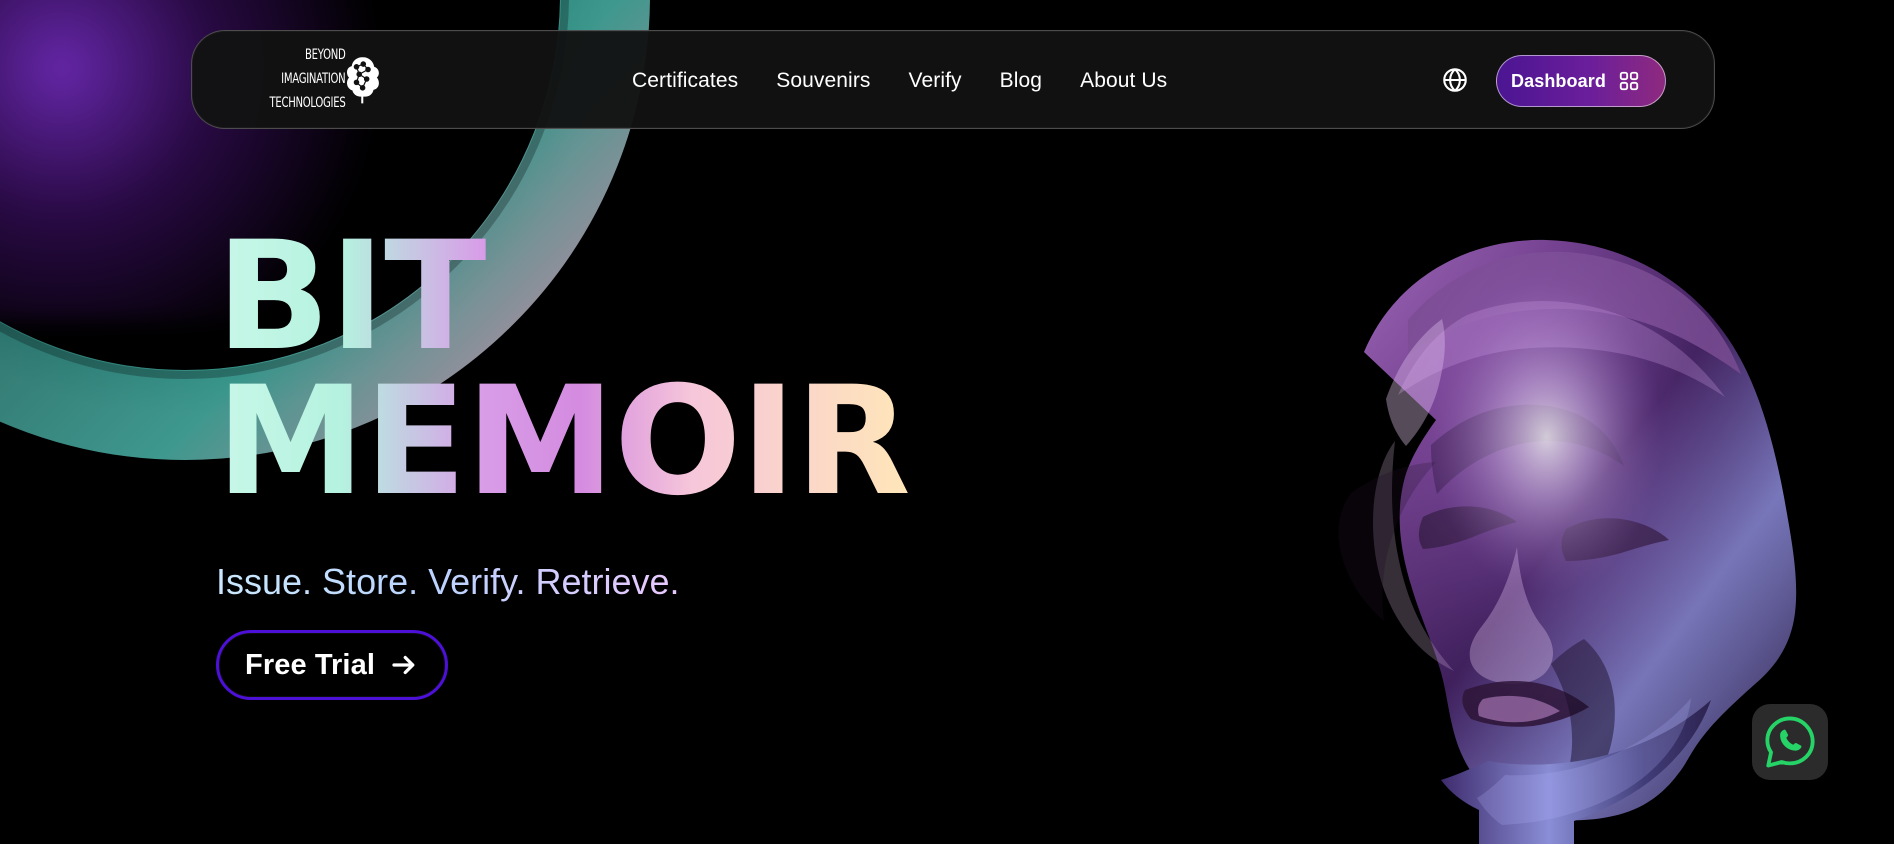 Image resolution: width=1894 pixels, height=844 pixels. What do you see at coordinates (1558, 80) in the screenshot?
I see `dashboard-button-label: Dashboard` at bounding box center [1558, 80].